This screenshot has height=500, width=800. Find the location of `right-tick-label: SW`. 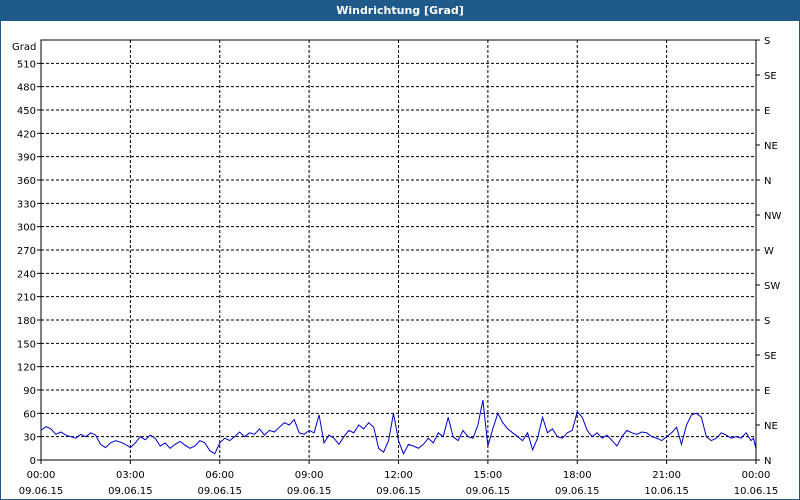

right-tick-label: SW is located at coordinates (772, 286).